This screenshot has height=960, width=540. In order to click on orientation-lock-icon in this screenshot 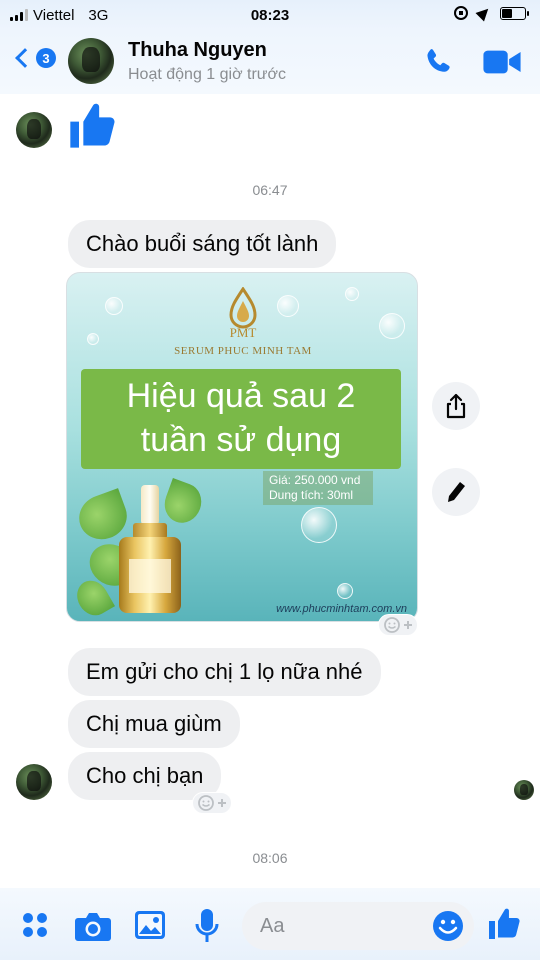, I will do `click(461, 13)`.